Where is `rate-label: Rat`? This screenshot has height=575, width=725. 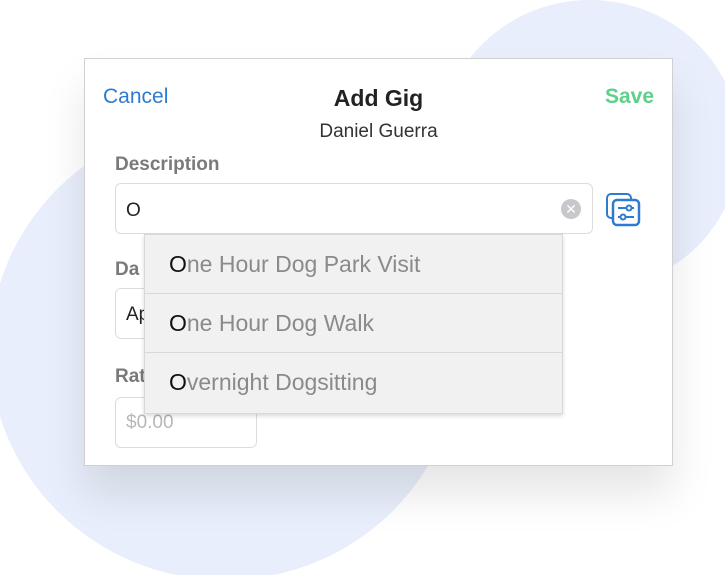 rate-label: Rat is located at coordinates (130, 376).